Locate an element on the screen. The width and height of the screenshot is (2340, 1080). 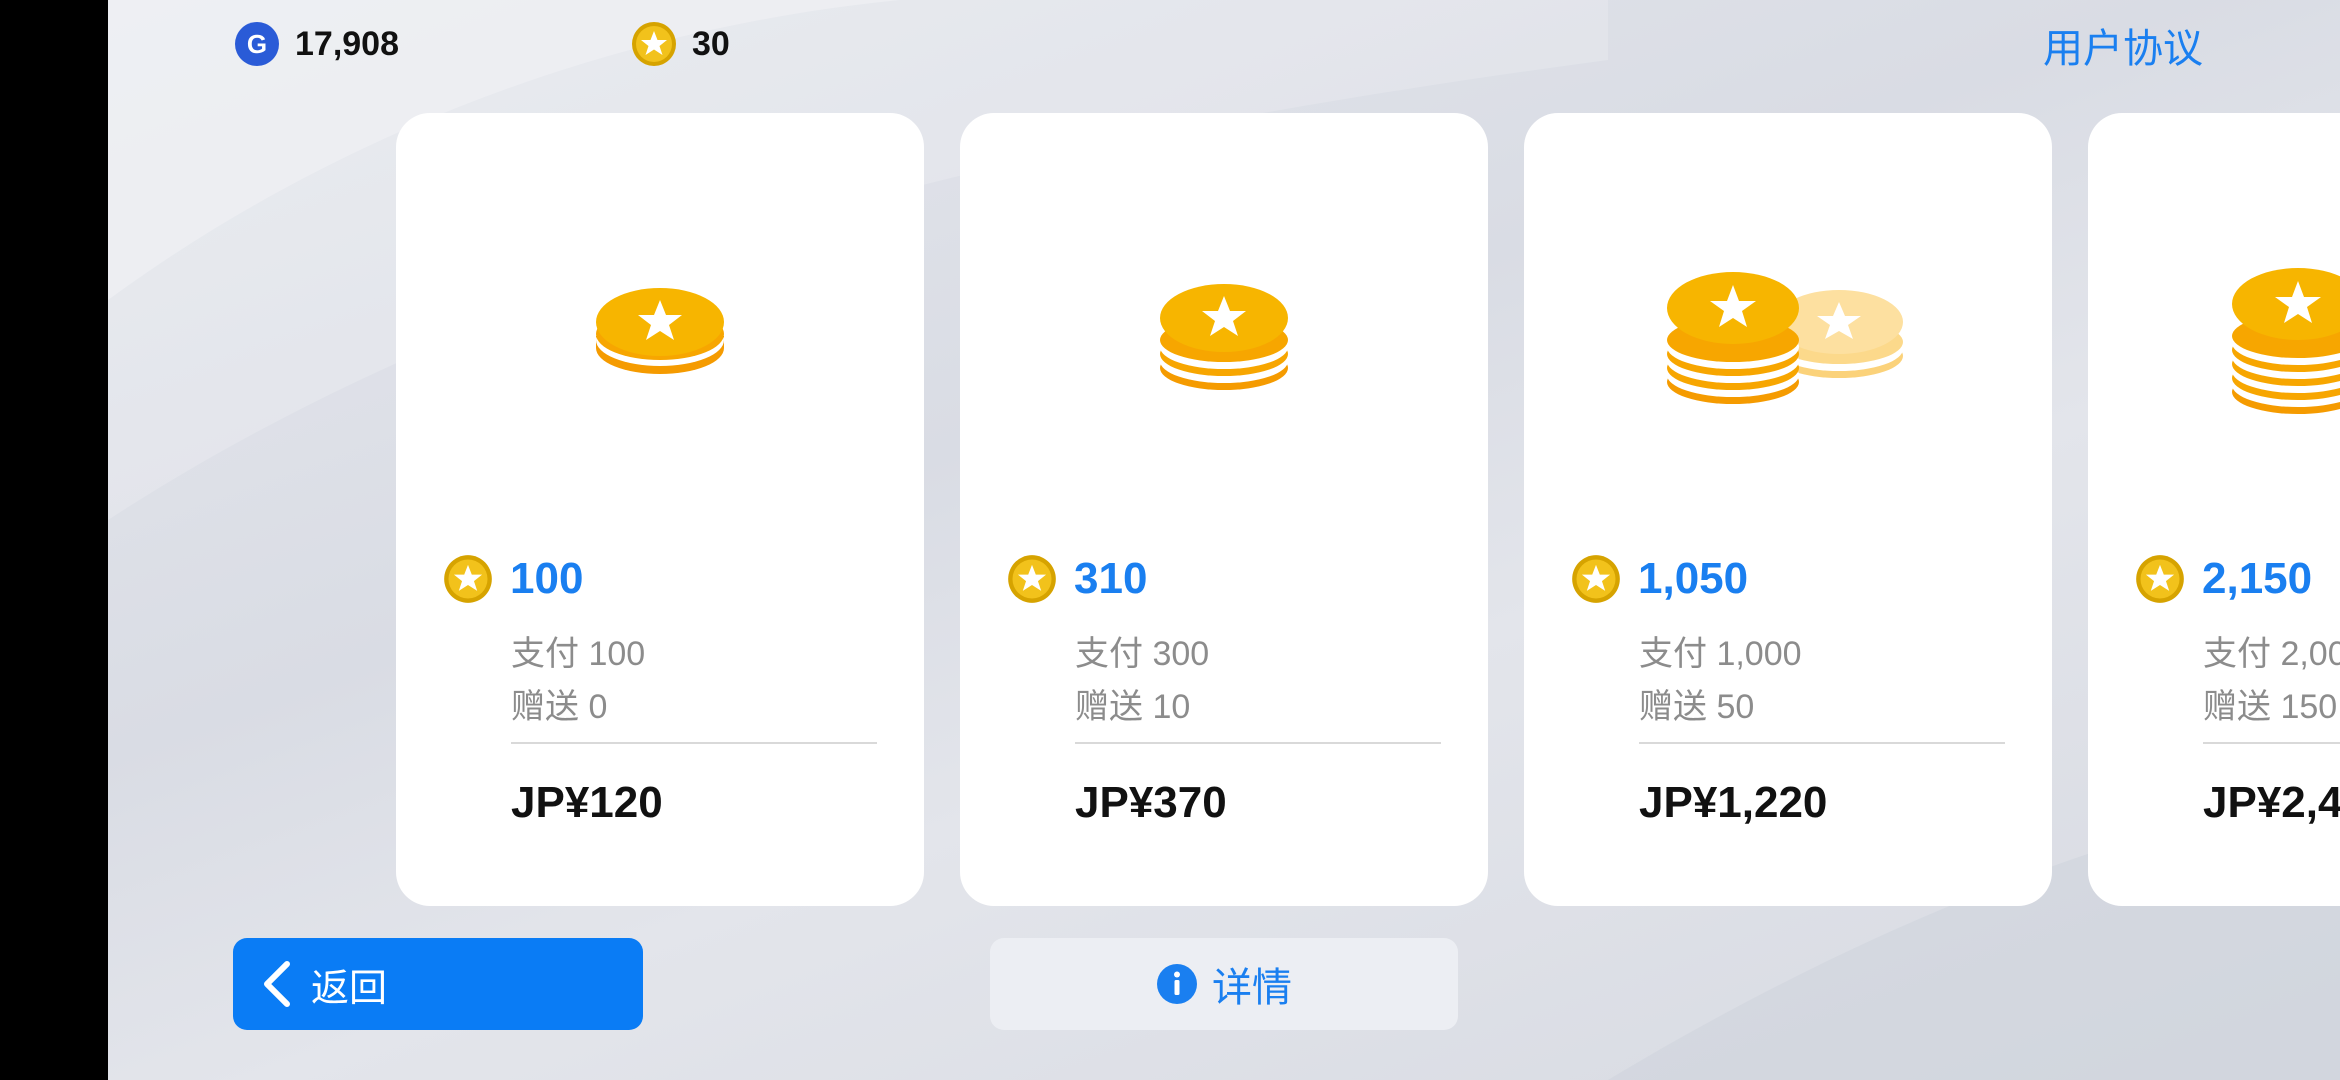
price: JP¥370 is located at coordinates (1151, 802).